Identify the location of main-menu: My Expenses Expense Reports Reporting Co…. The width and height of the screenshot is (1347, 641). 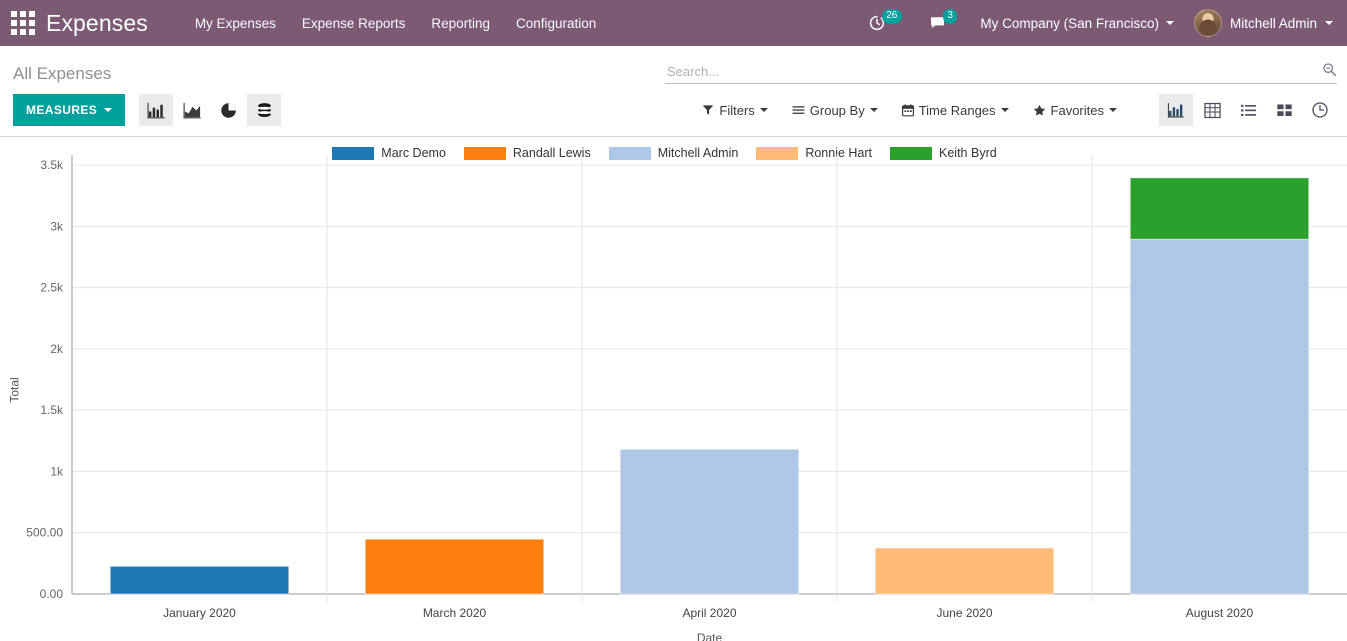
(395, 23).